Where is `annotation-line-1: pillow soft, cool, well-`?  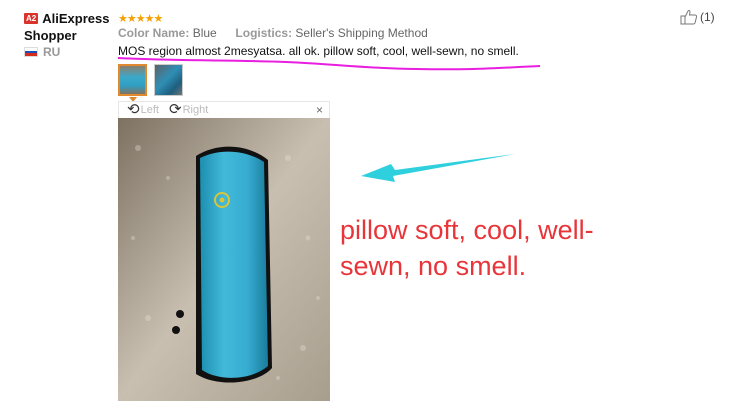 annotation-line-1: pillow soft, cool, well- is located at coordinates (467, 230).